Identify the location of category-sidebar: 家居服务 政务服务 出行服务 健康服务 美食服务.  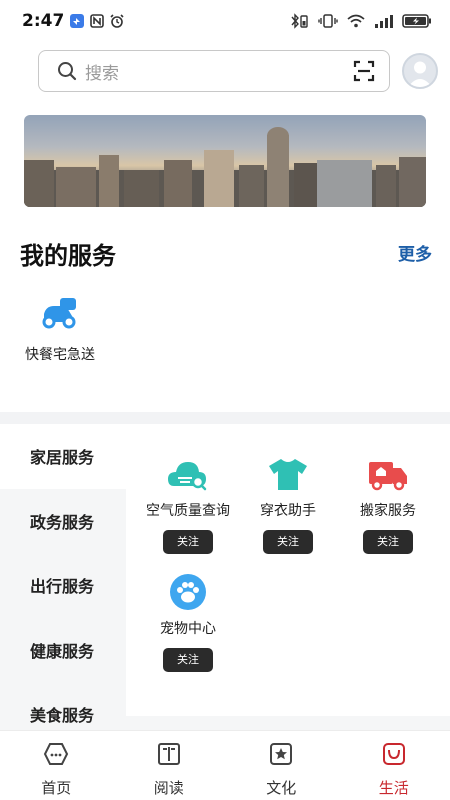
(63, 577).